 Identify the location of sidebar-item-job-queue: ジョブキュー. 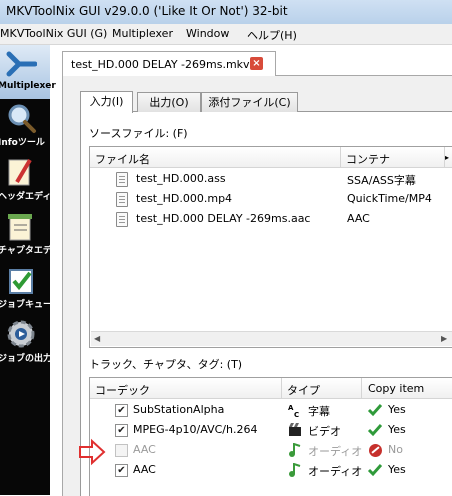
(26, 288).